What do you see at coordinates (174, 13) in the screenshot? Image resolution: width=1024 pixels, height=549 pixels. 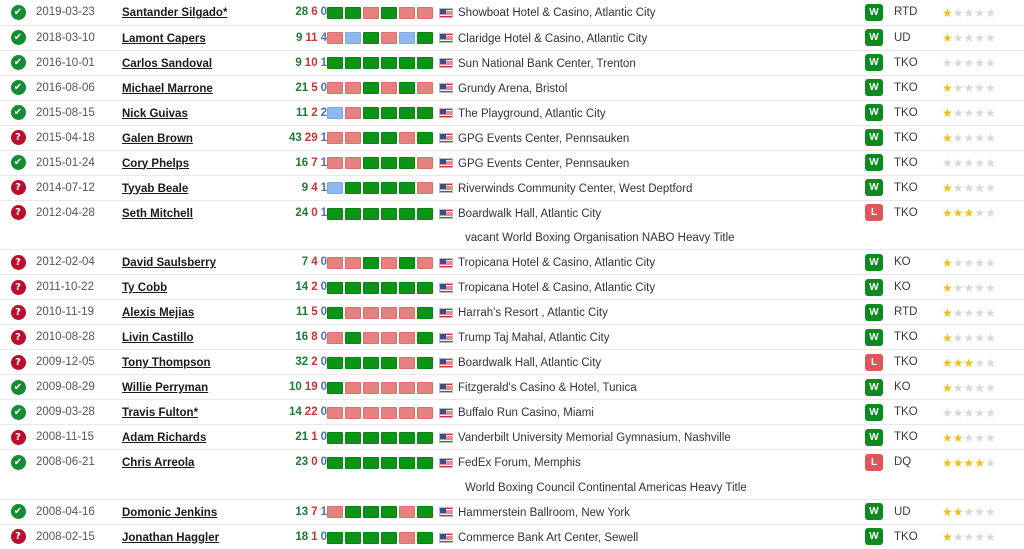 I see `opponent-link: Santander Silgado*` at bounding box center [174, 13].